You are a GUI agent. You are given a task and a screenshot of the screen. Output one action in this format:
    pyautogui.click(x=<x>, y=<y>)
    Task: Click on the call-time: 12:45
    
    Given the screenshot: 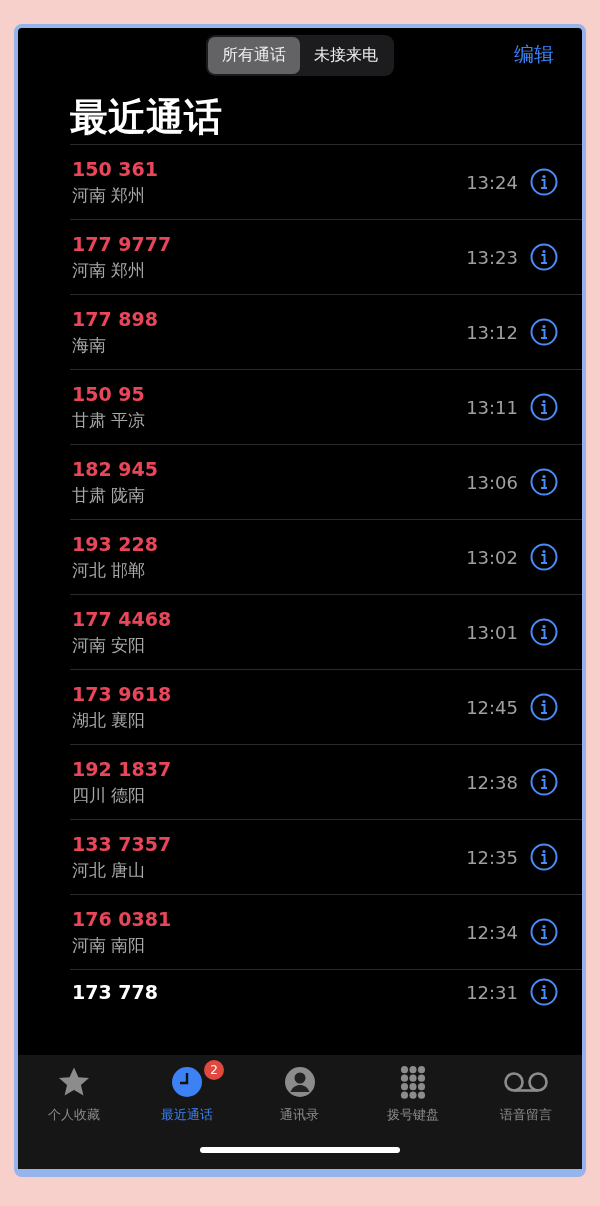 What is the action you would take?
    pyautogui.click(x=492, y=707)
    